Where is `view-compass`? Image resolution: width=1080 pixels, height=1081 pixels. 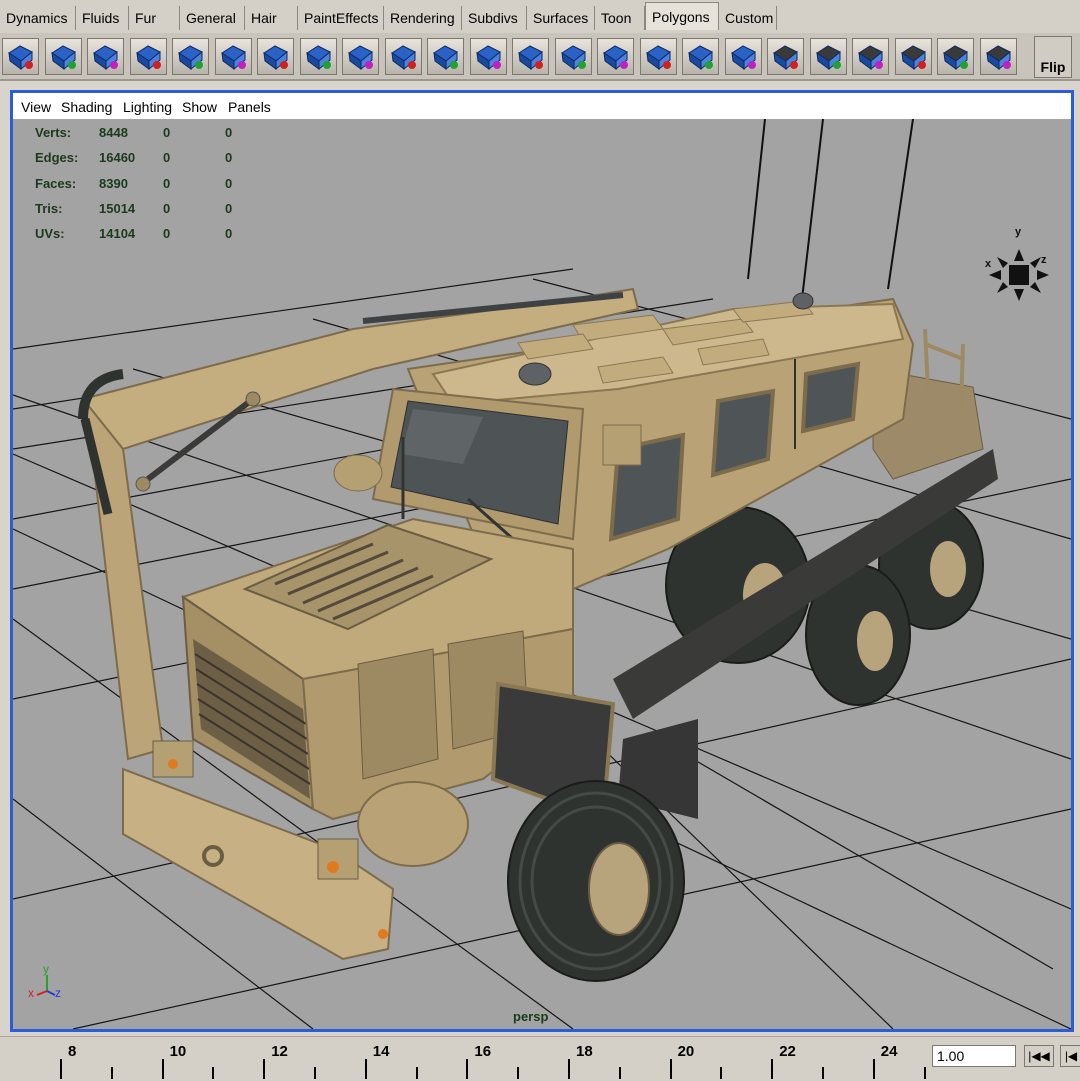
view-compass is located at coordinates (1019, 275).